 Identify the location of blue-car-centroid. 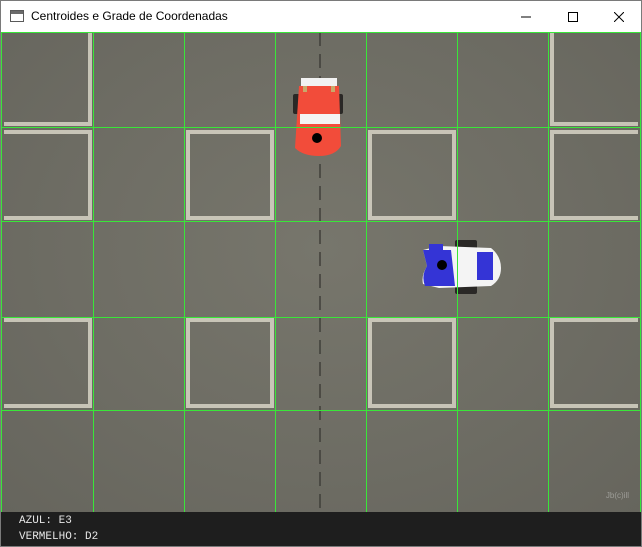
(442, 265).